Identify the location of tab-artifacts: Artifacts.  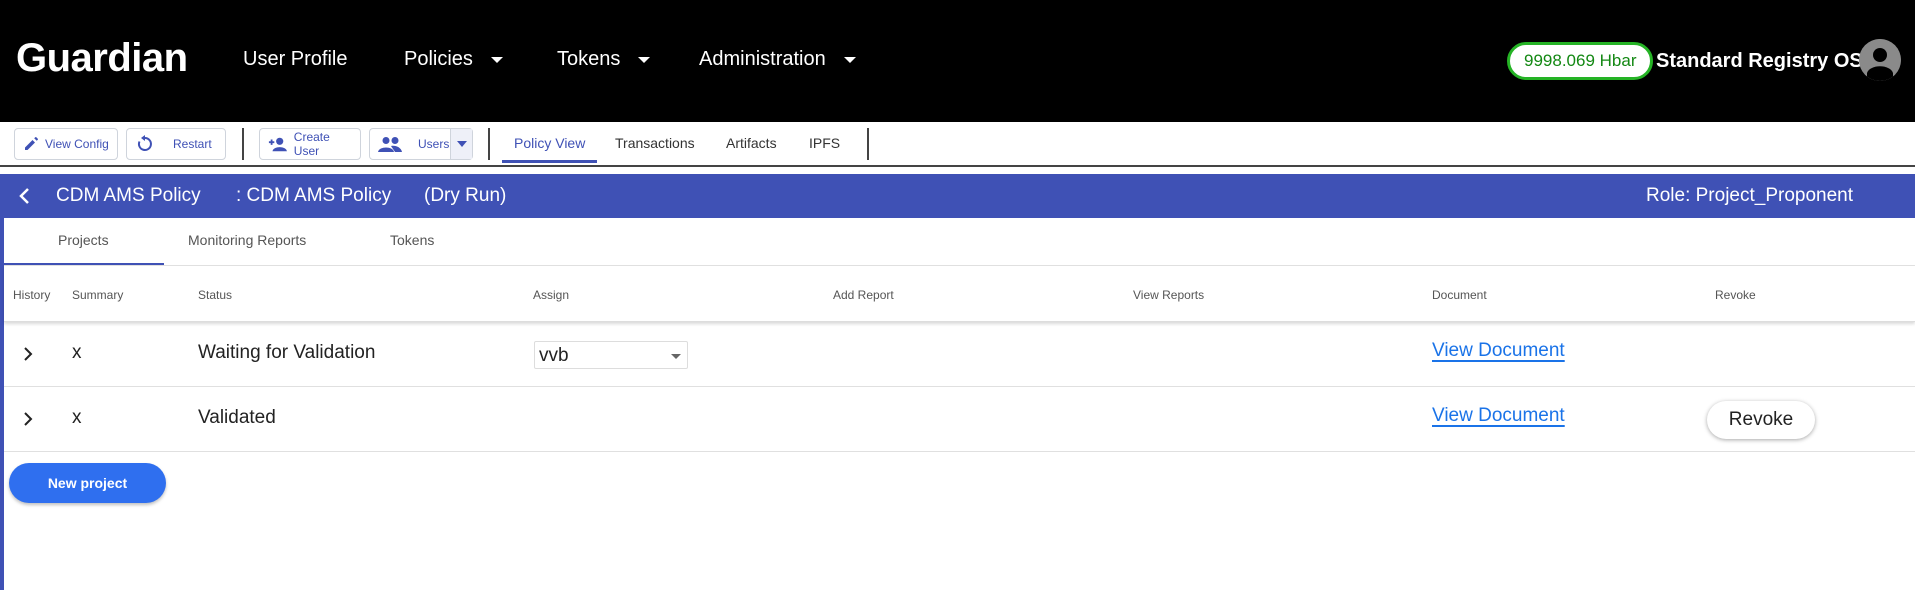
(751, 143).